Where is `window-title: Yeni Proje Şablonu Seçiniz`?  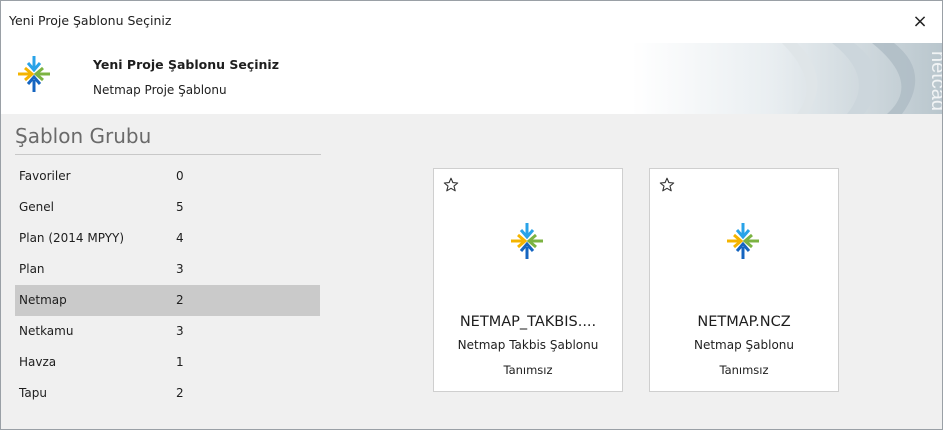 window-title: Yeni Proje Şablonu Seçiniz is located at coordinates (90, 20).